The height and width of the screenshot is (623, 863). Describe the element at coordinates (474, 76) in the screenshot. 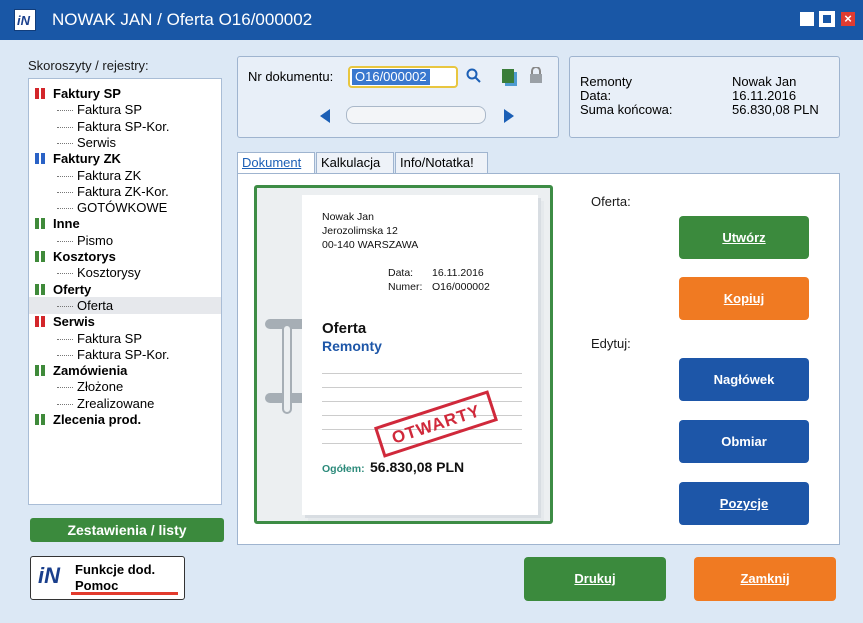

I see `search-icon` at that location.